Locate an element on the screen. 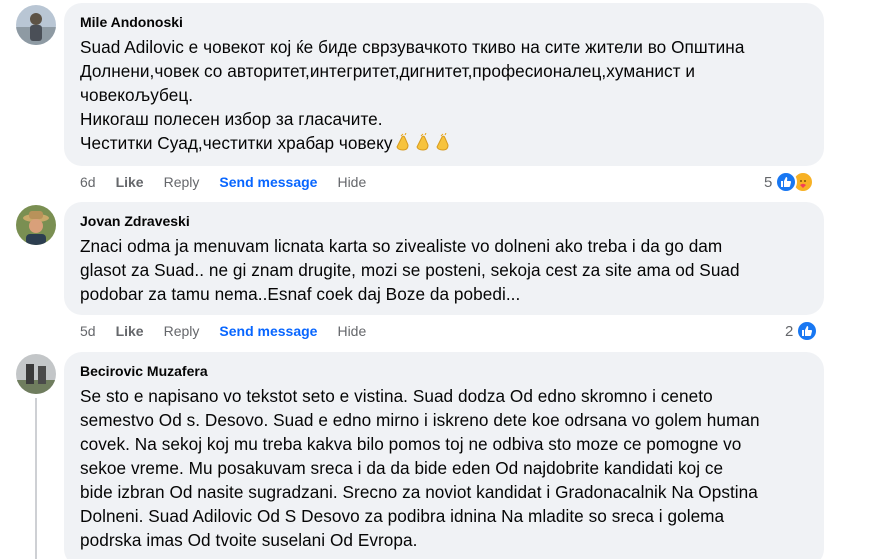 The width and height of the screenshot is (873, 559). reaction-count: 5 is located at coordinates (768, 182).